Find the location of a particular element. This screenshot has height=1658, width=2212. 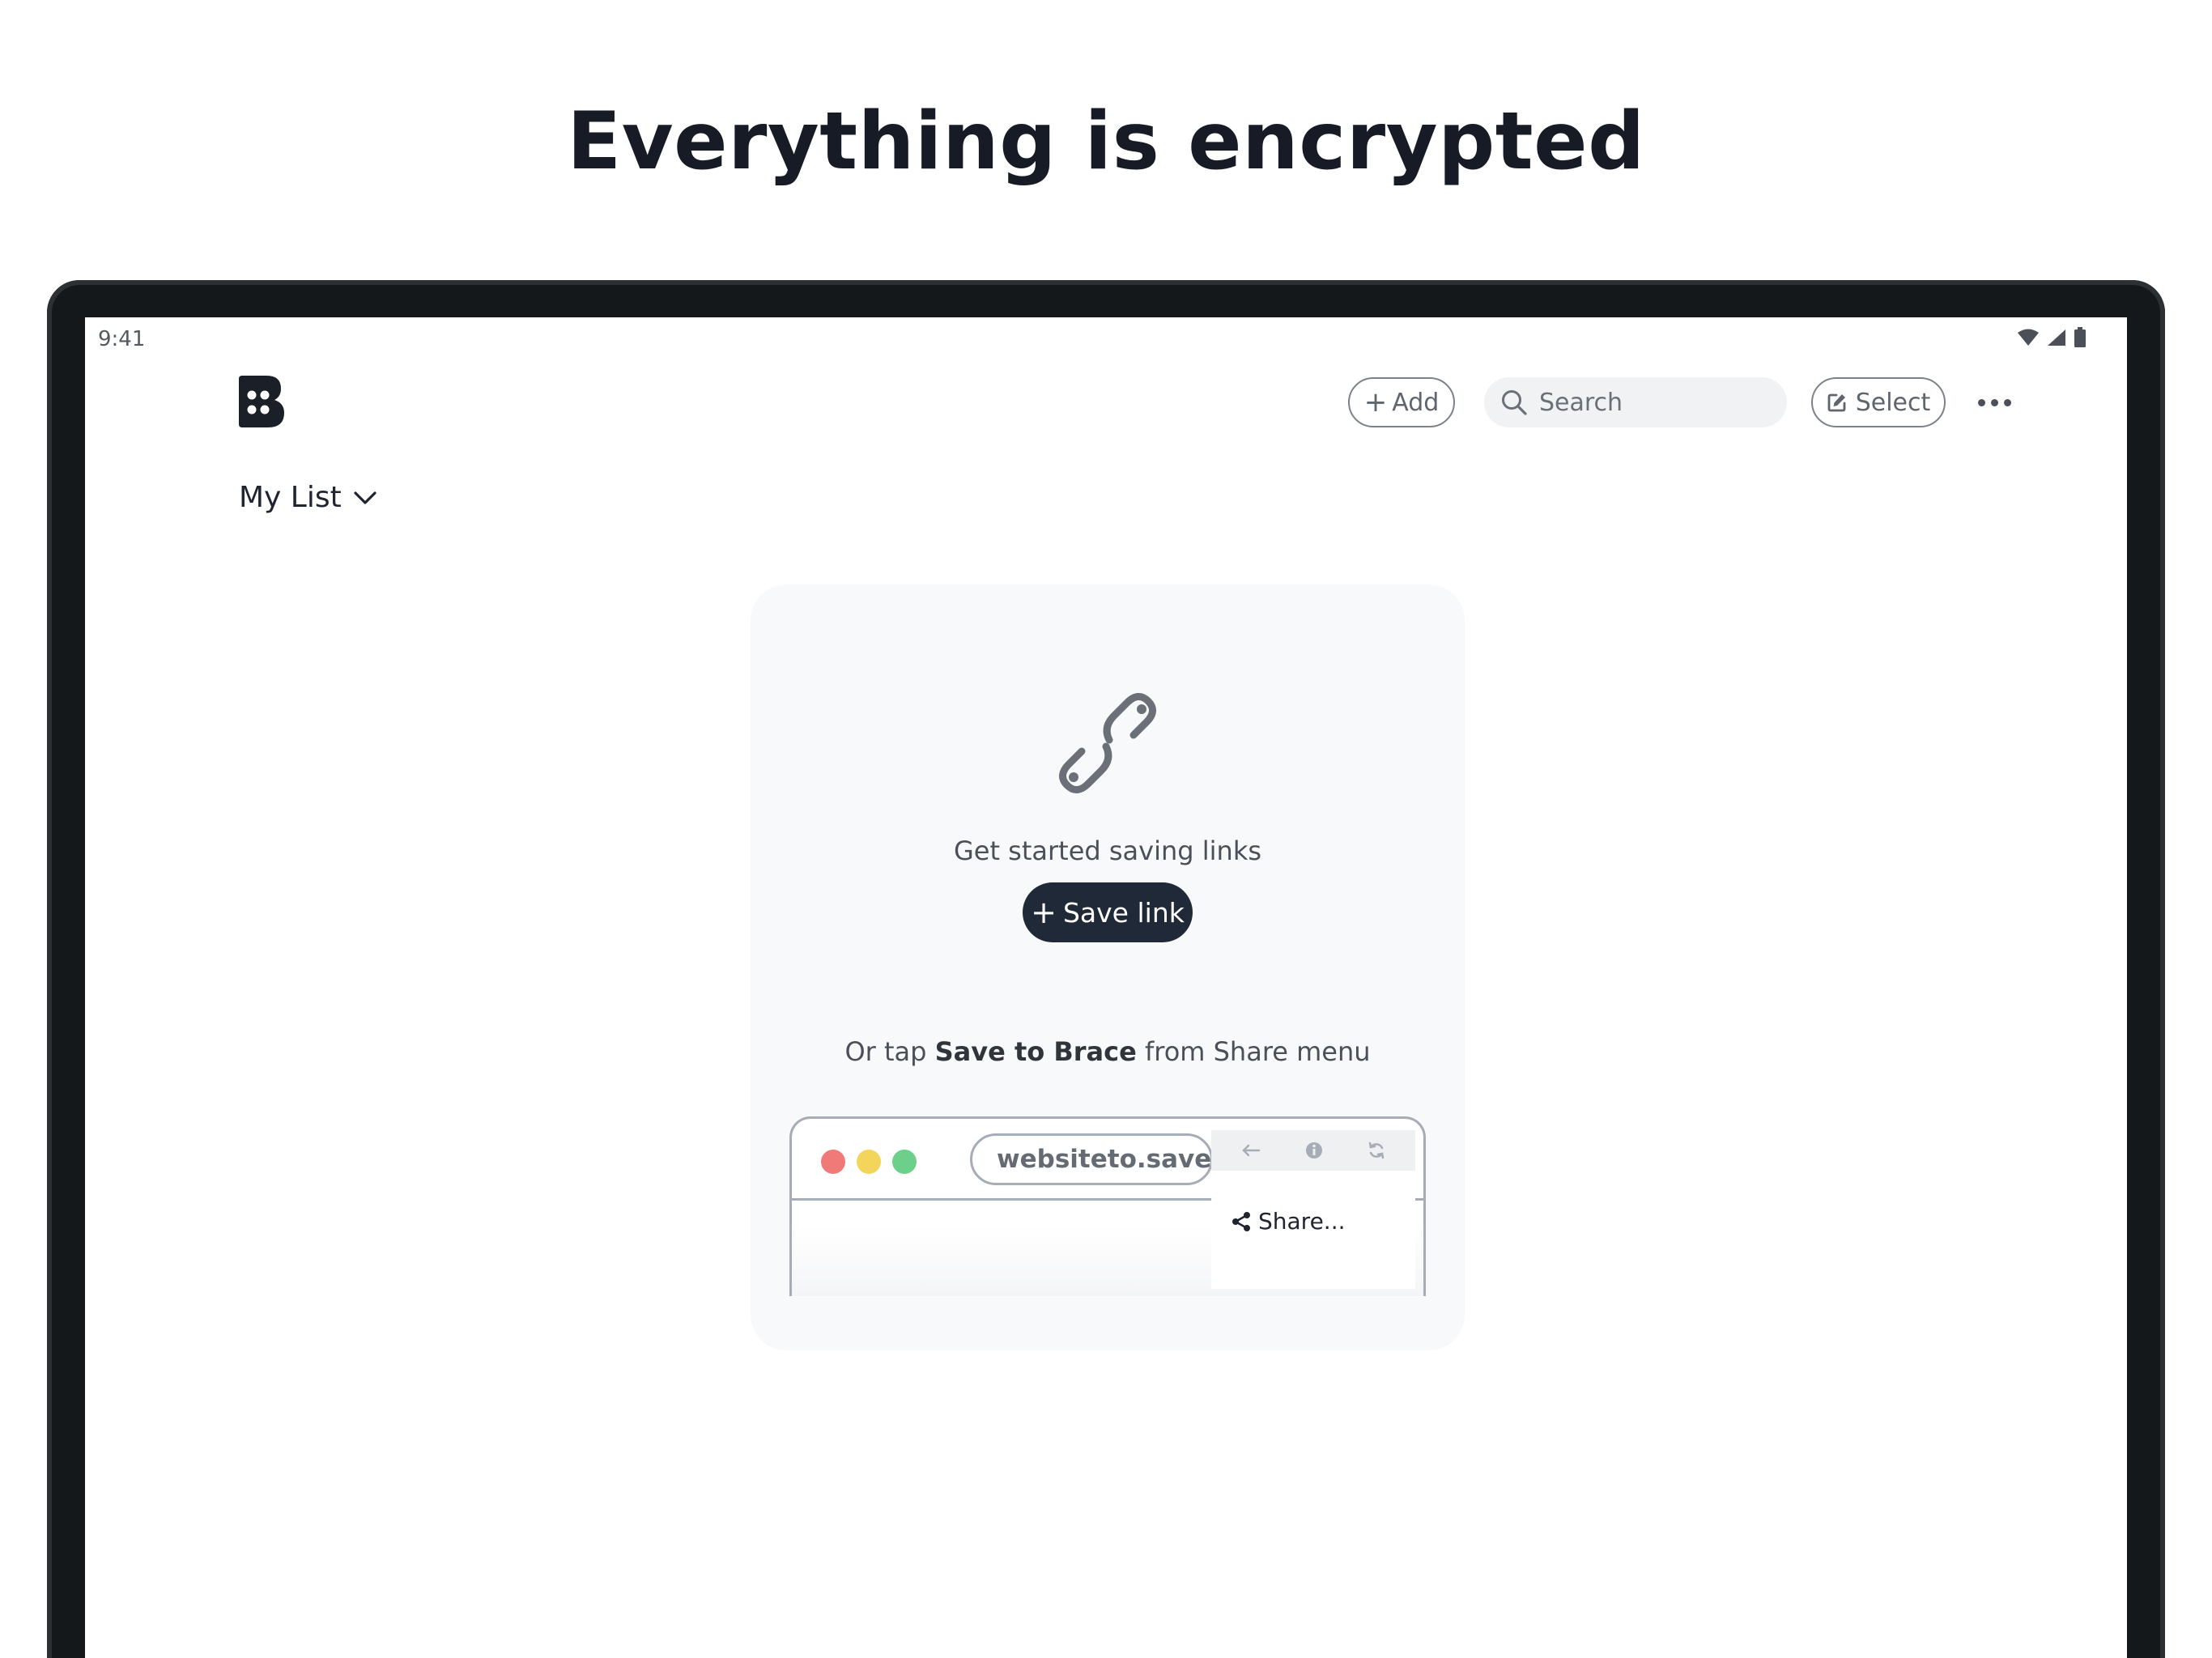

status-time: 9:41 is located at coordinates (122, 339).